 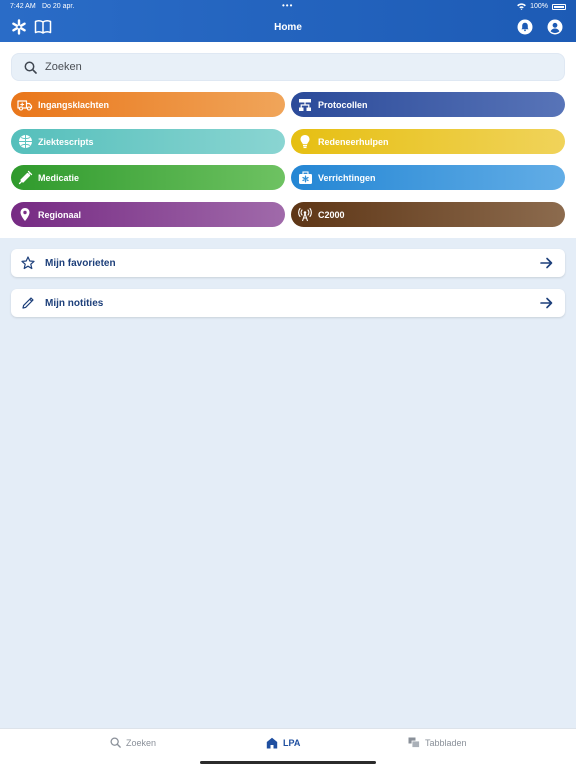 What do you see at coordinates (25, 215) in the screenshot?
I see `map-pin-icon` at bounding box center [25, 215].